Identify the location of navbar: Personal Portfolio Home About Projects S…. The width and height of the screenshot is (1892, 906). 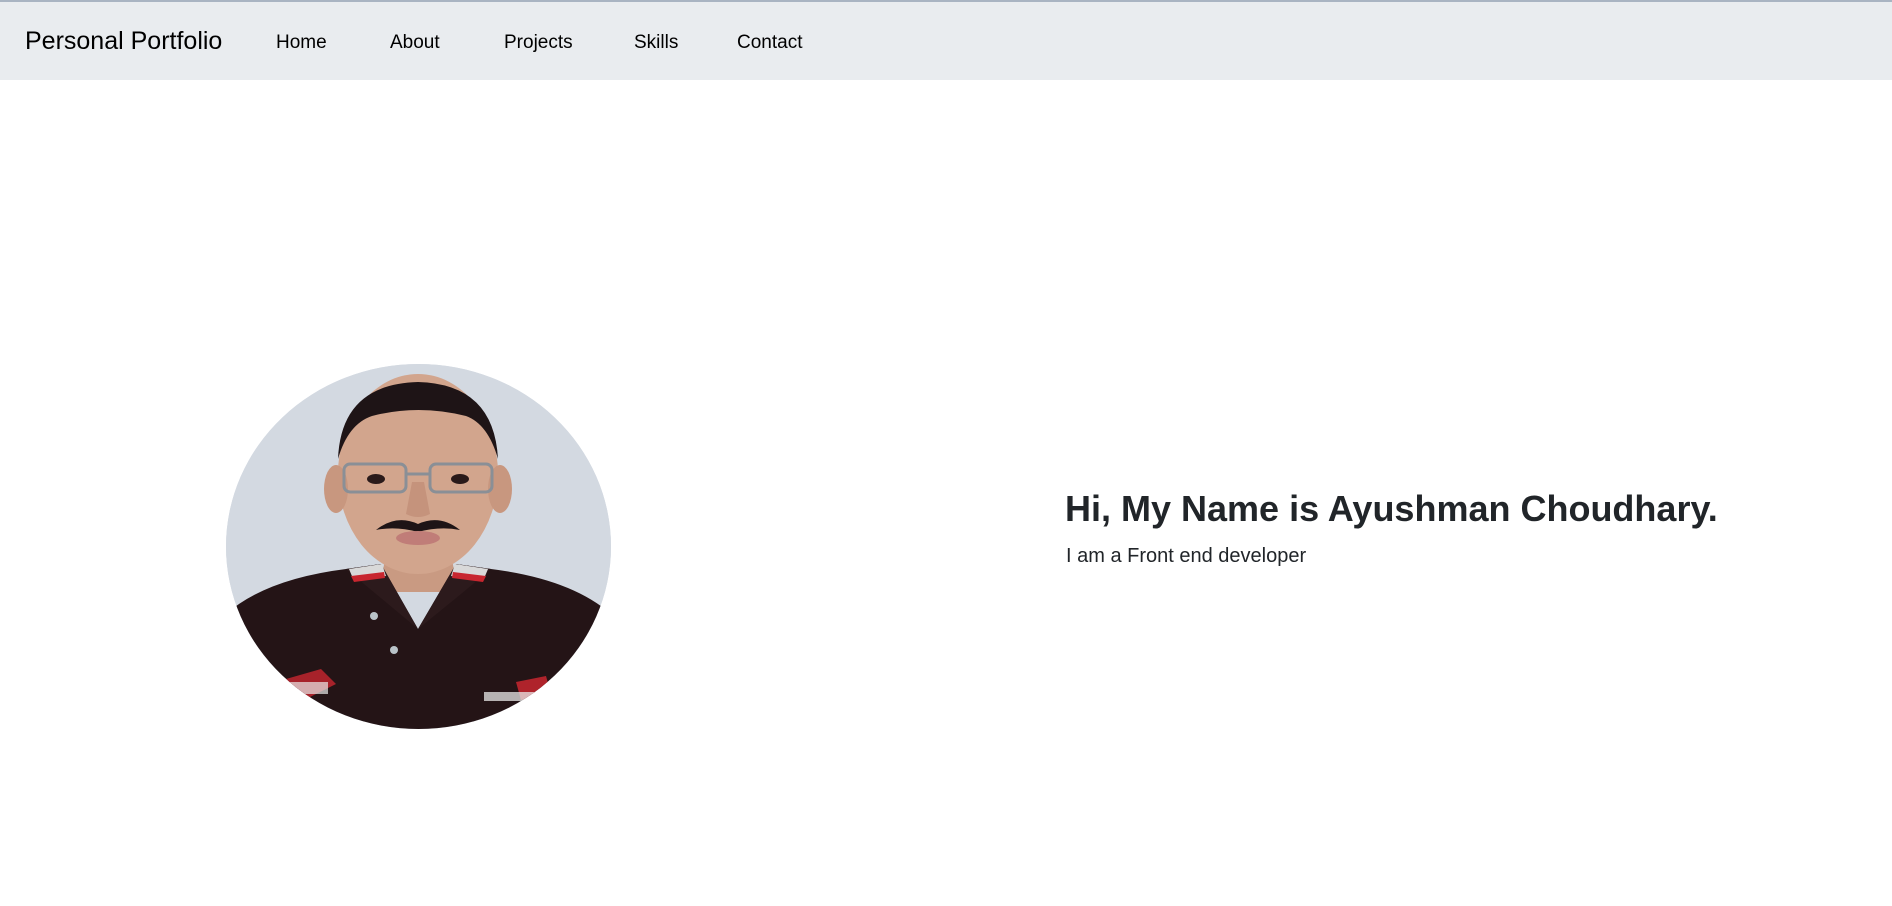
(946, 40).